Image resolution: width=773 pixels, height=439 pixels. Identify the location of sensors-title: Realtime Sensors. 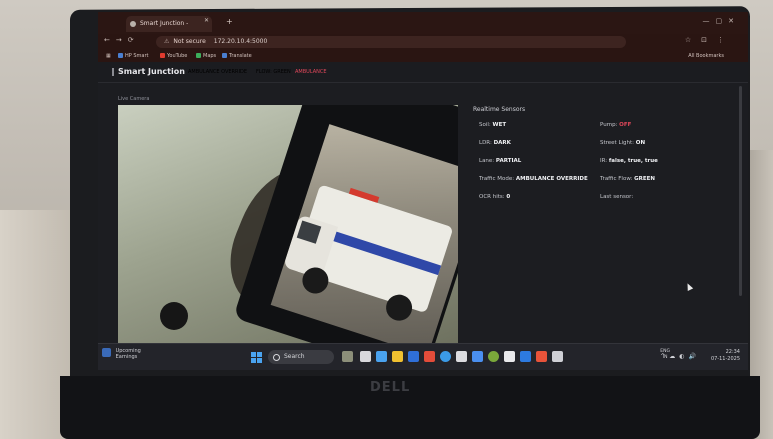
(499, 109).